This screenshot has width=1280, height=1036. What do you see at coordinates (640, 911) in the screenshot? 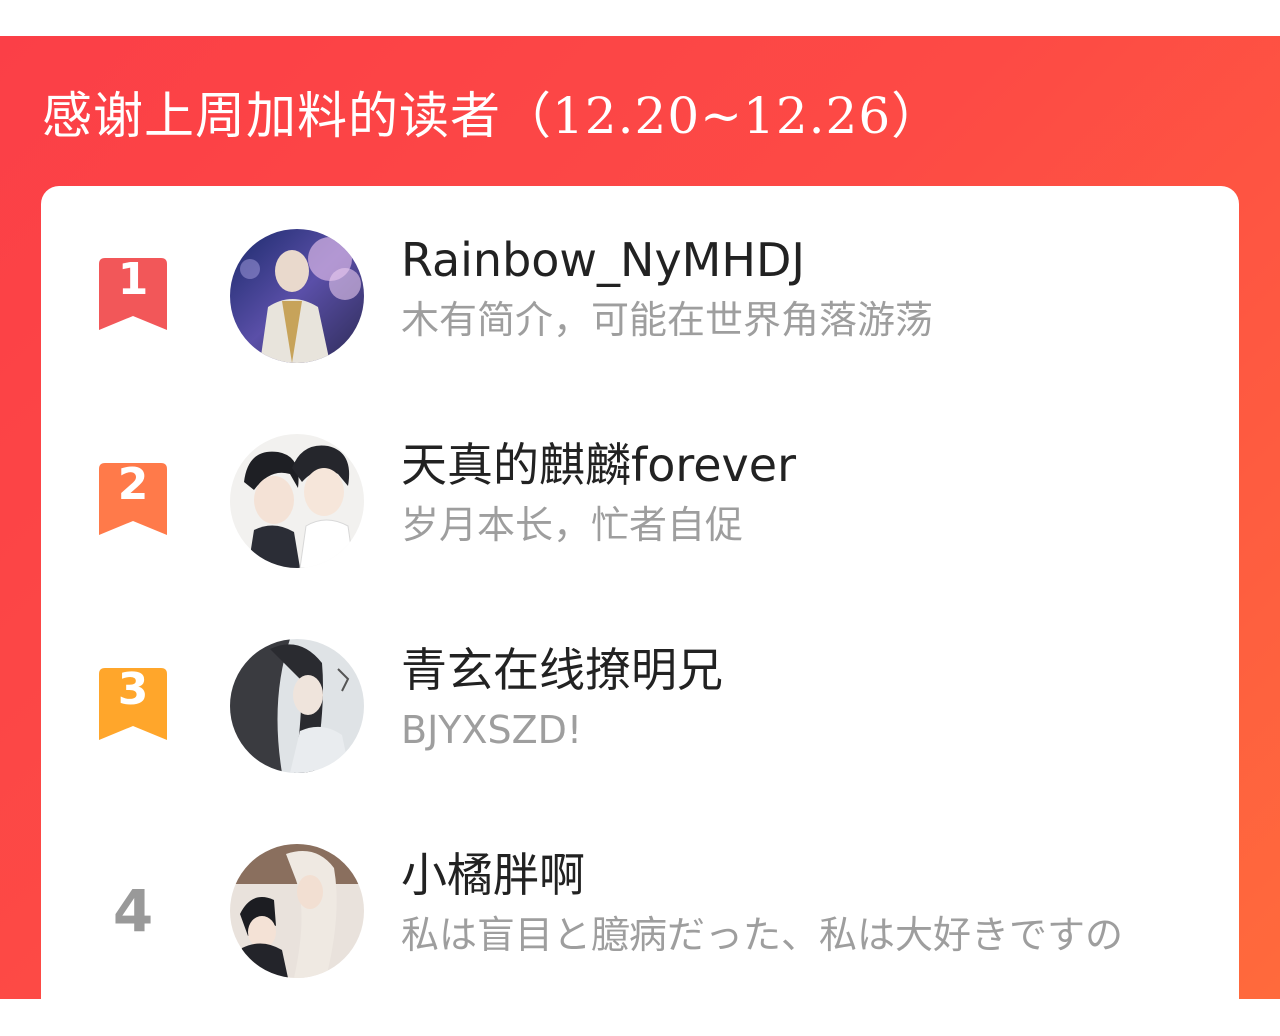
I see `list-item: 4 小橘胖啊 私は盲目と臆病だった、私は大好きですの` at bounding box center [640, 911].